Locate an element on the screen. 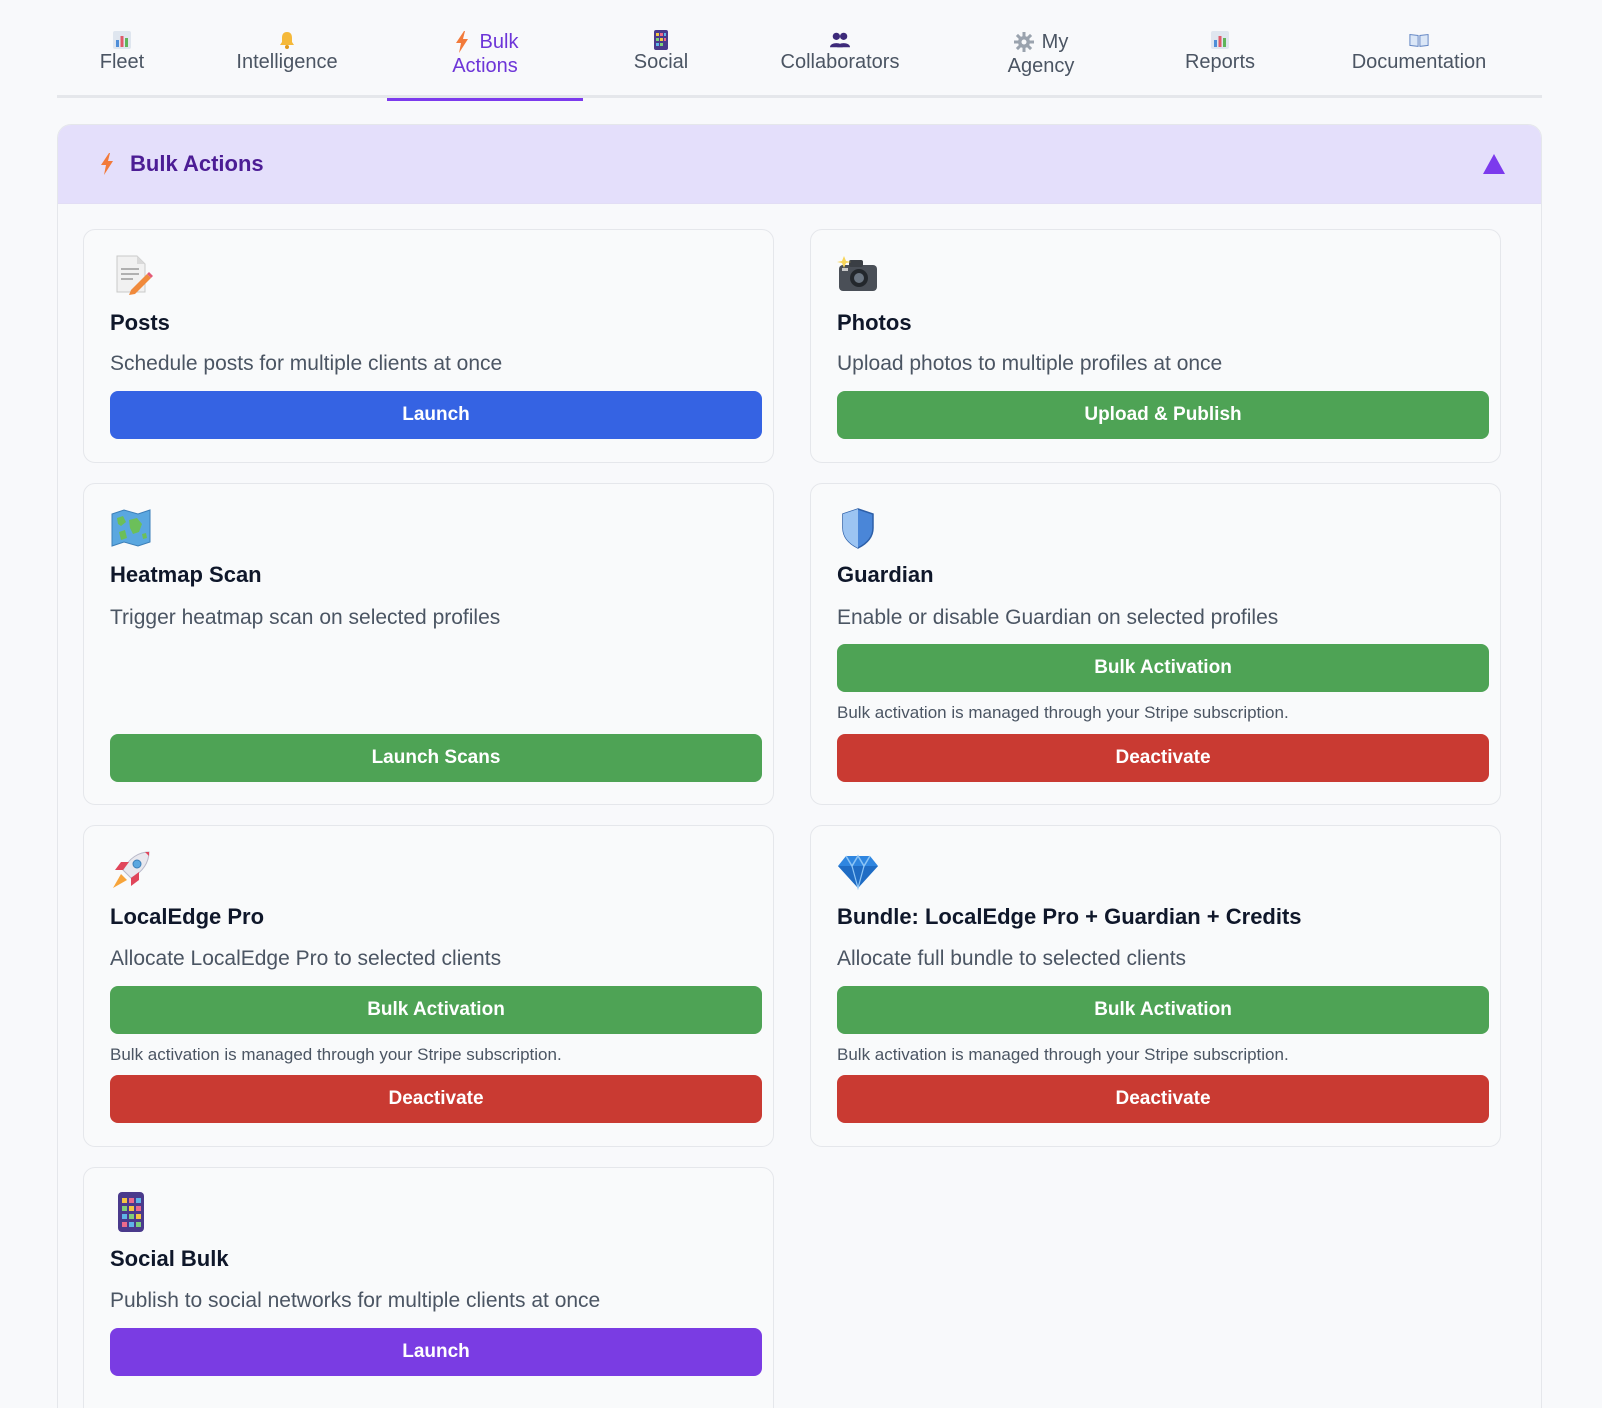  card-description: Allocate full bundle to selected clients is located at coordinates (1012, 958).